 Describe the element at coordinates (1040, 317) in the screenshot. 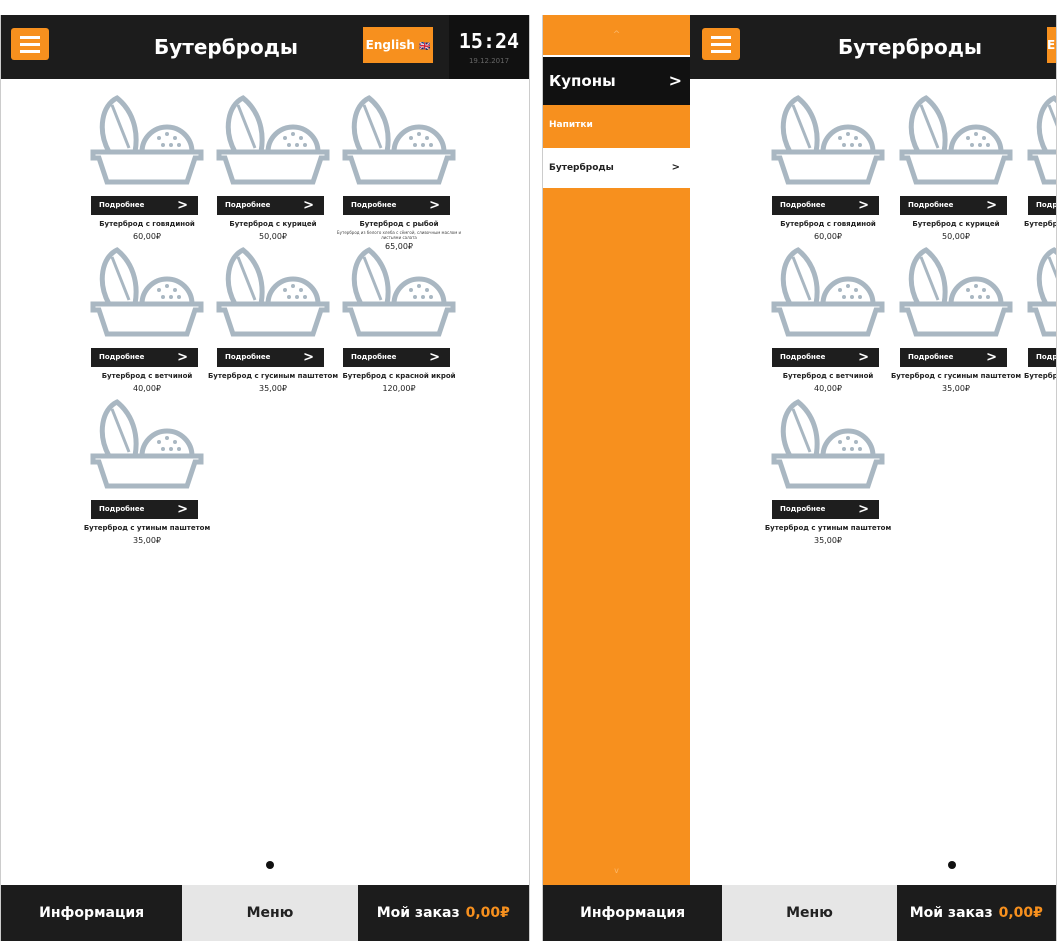

I see `product-card-partial: Подробнее Бутерброд с красной икрой` at that location.